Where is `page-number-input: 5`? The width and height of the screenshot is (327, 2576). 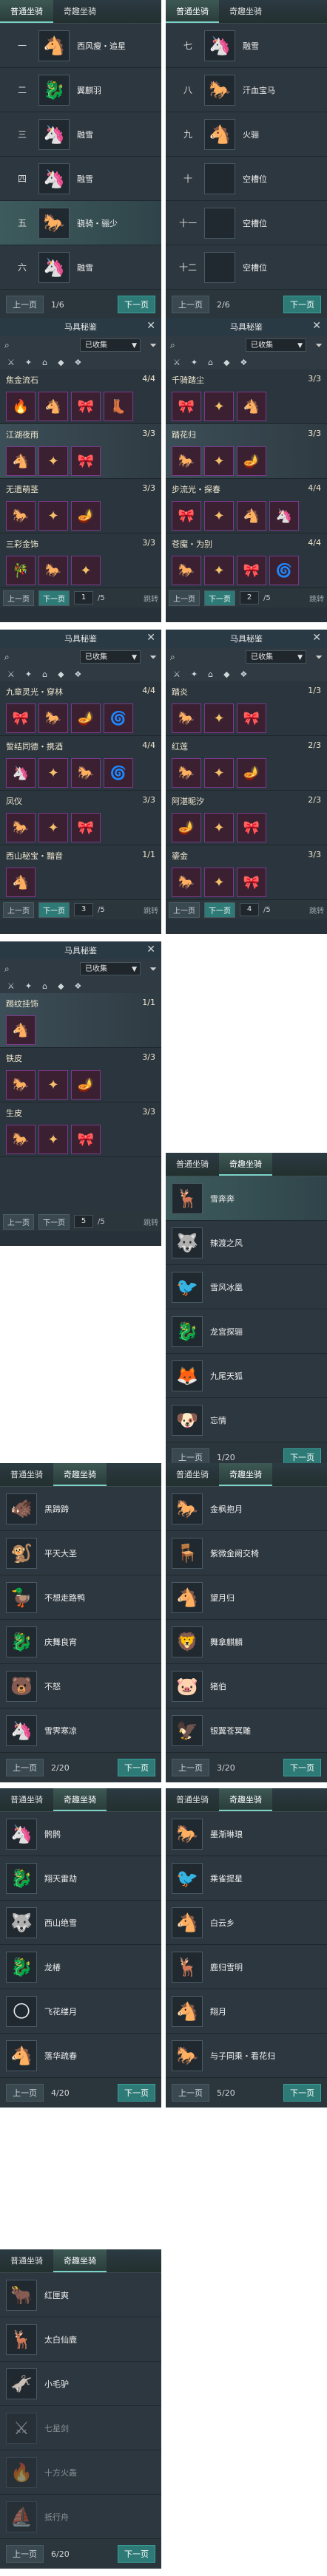
page-number-input: 5 is located at coordinates (83, 1221).